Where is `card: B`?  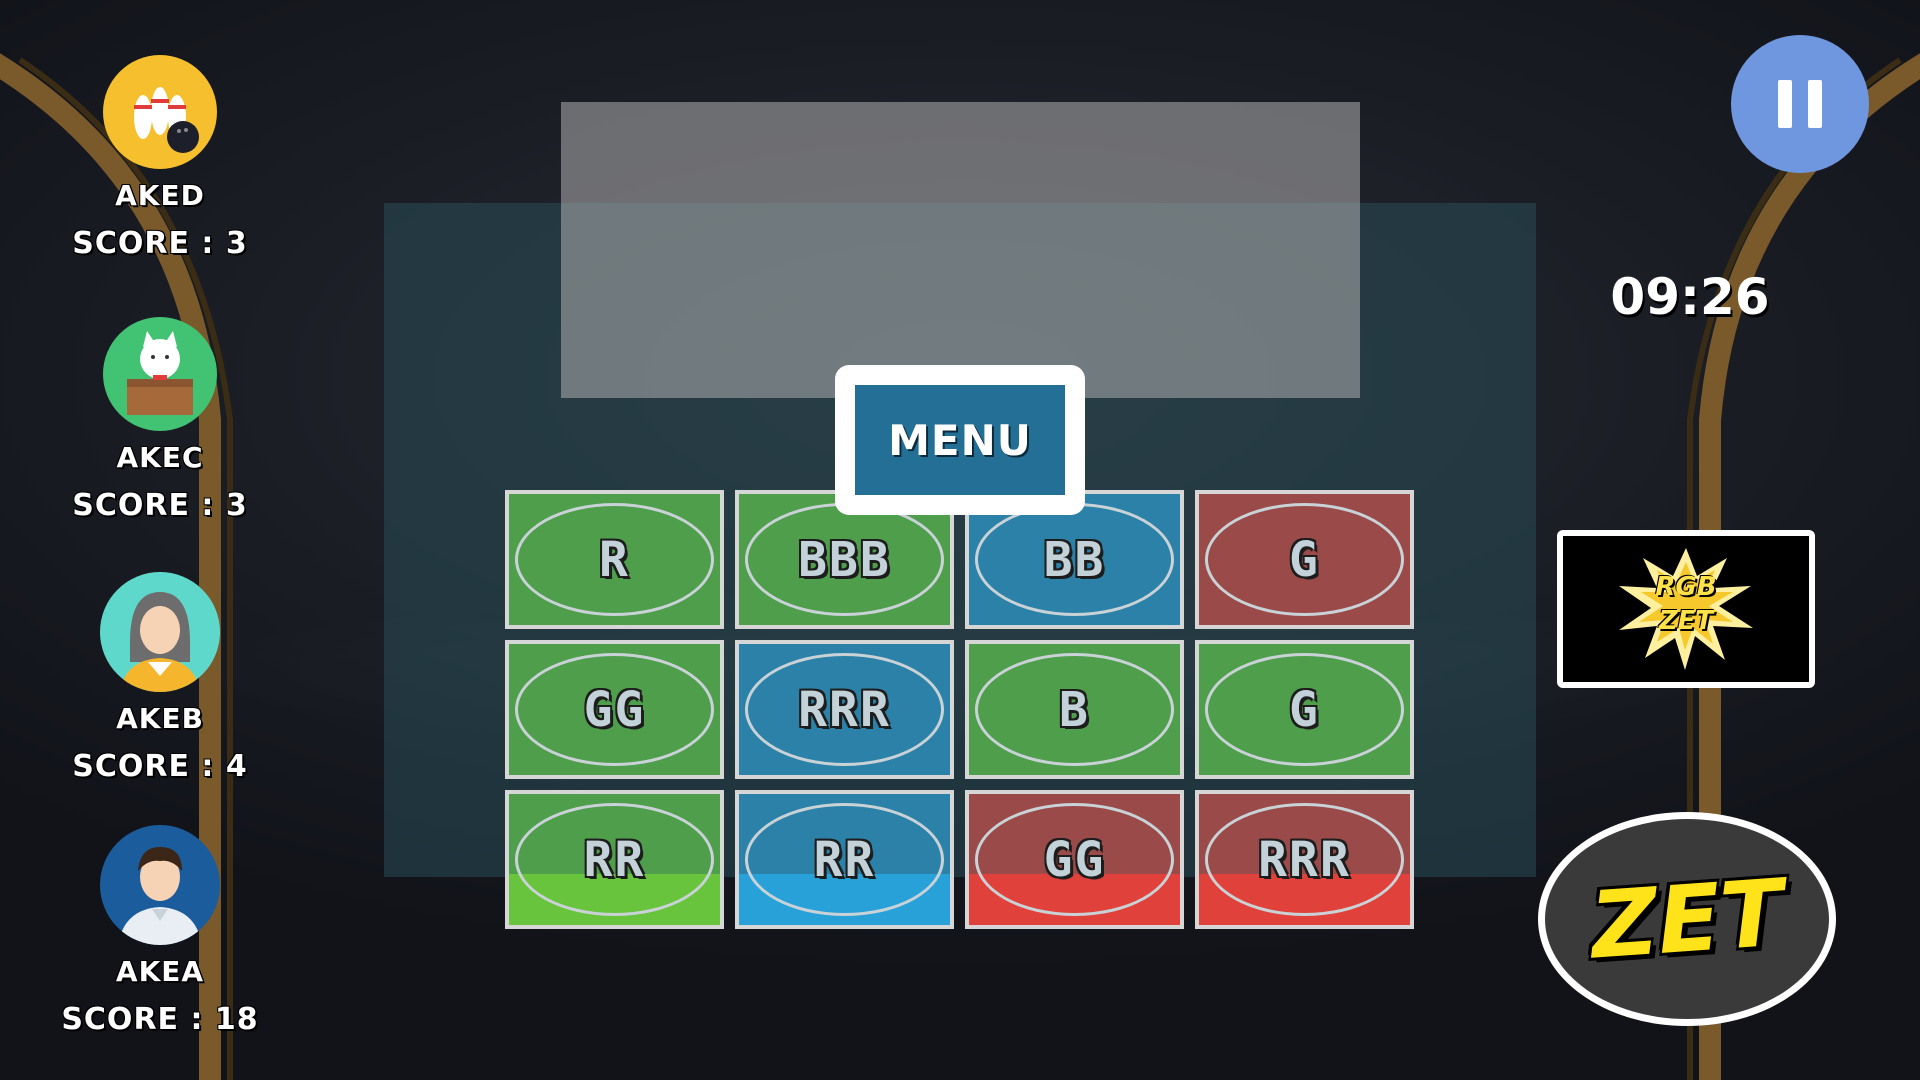 card: B is located at coordinates (1074, 709).